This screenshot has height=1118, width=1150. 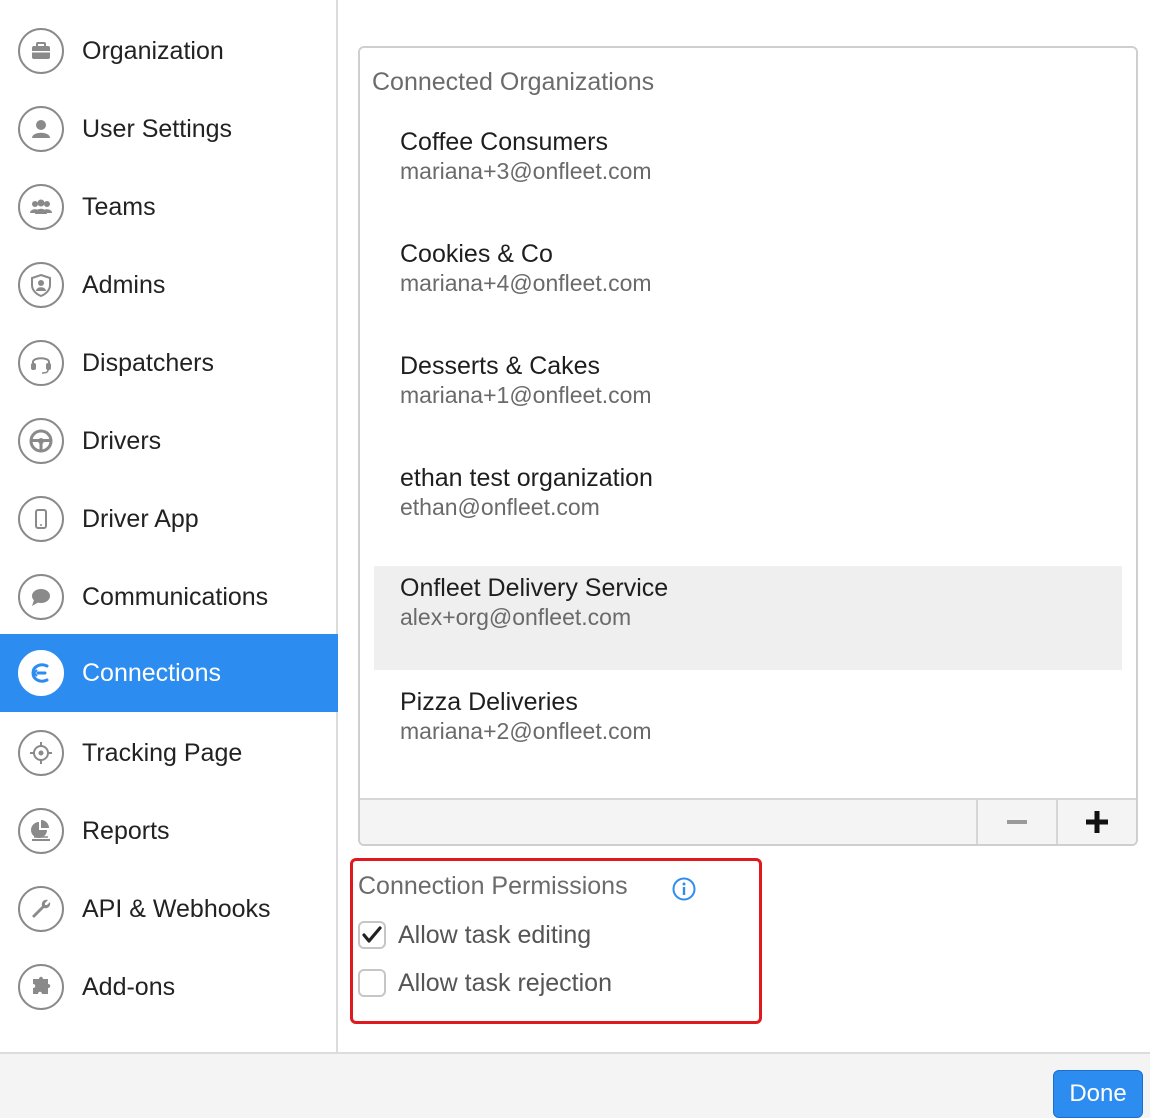 I want to click on sidebar-item-label: User Settings, so click(x=157, y=129).